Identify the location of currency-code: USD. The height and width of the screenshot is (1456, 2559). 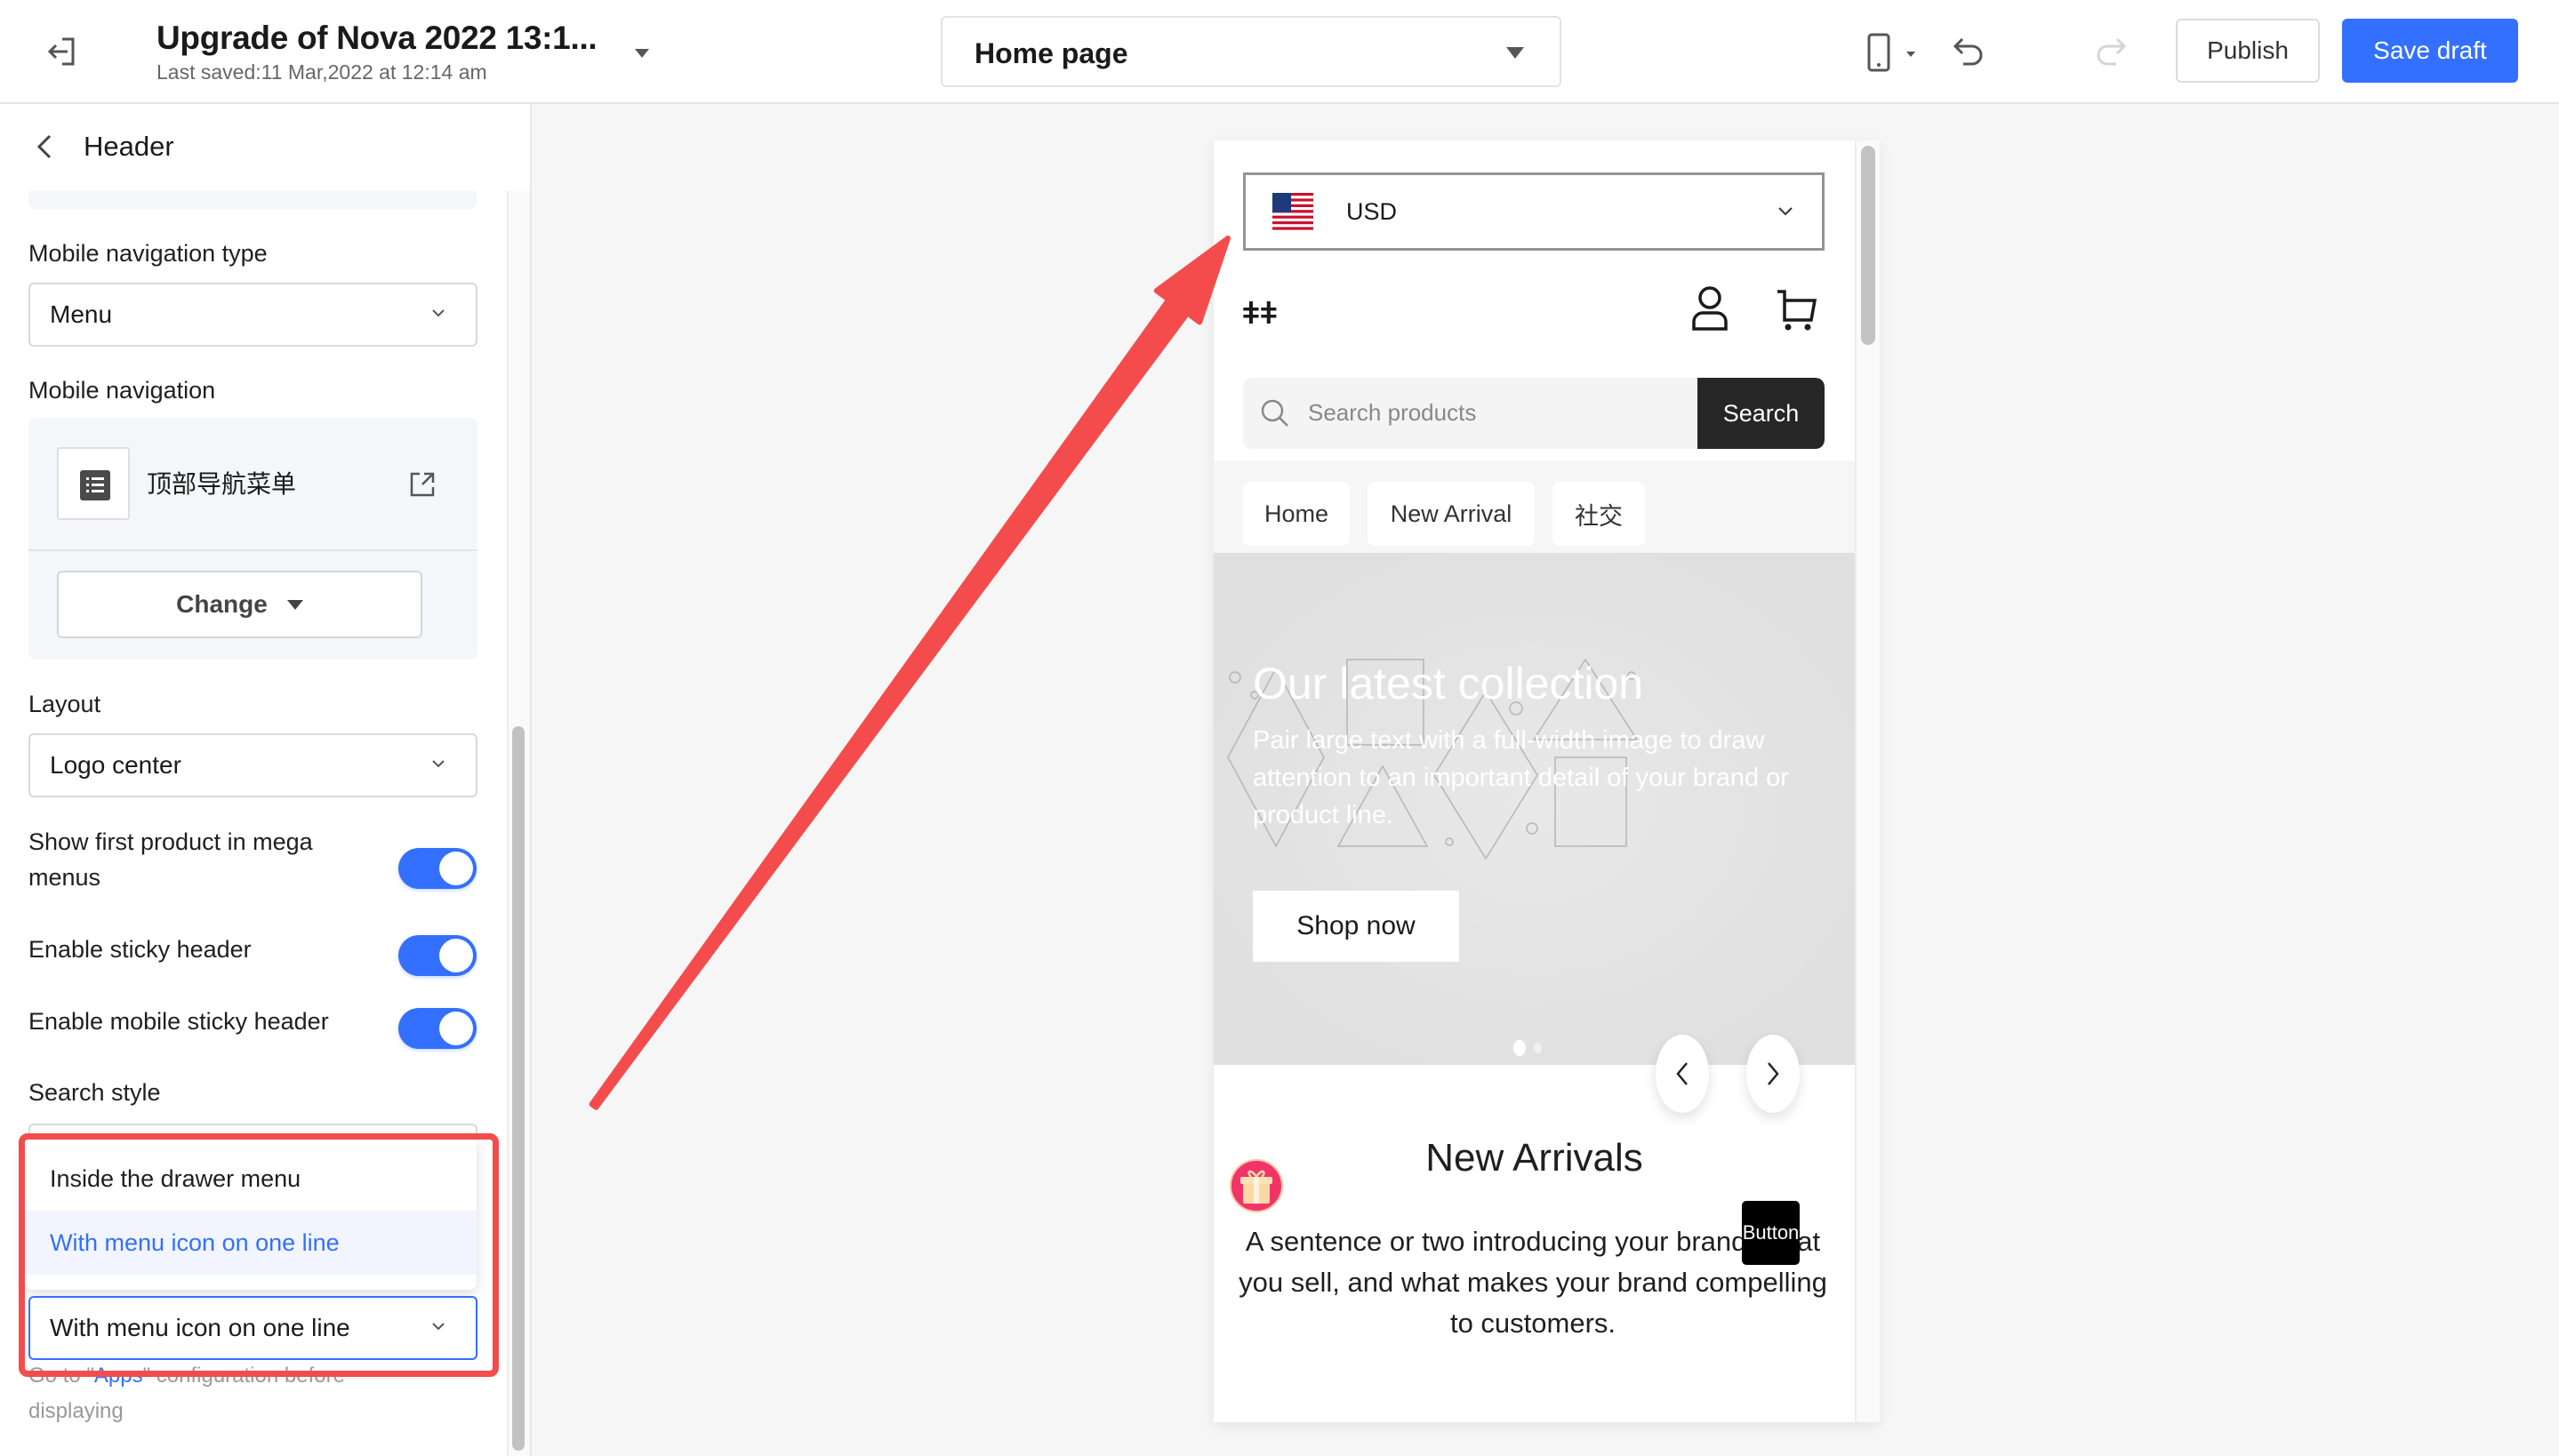
(1372, 211).